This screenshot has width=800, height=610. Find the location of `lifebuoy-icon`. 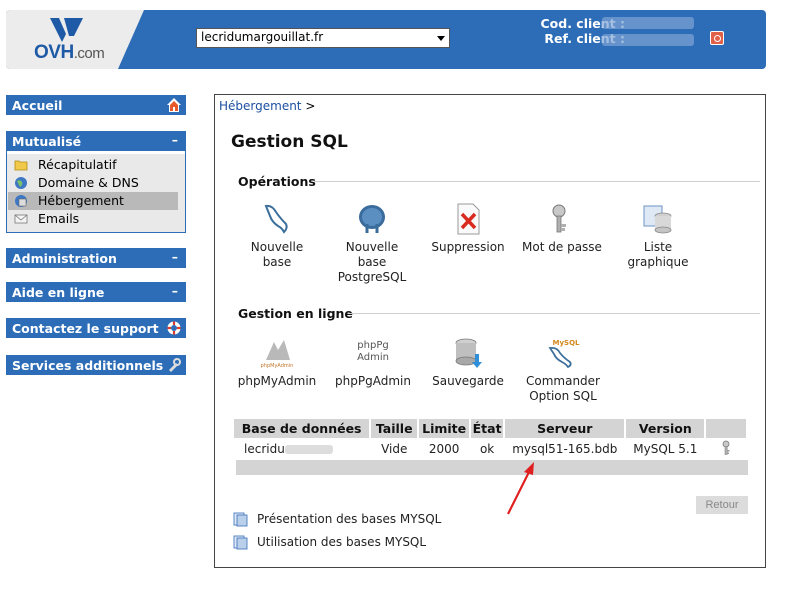

lifebuoy-icon is located at coordinates (174, 328).